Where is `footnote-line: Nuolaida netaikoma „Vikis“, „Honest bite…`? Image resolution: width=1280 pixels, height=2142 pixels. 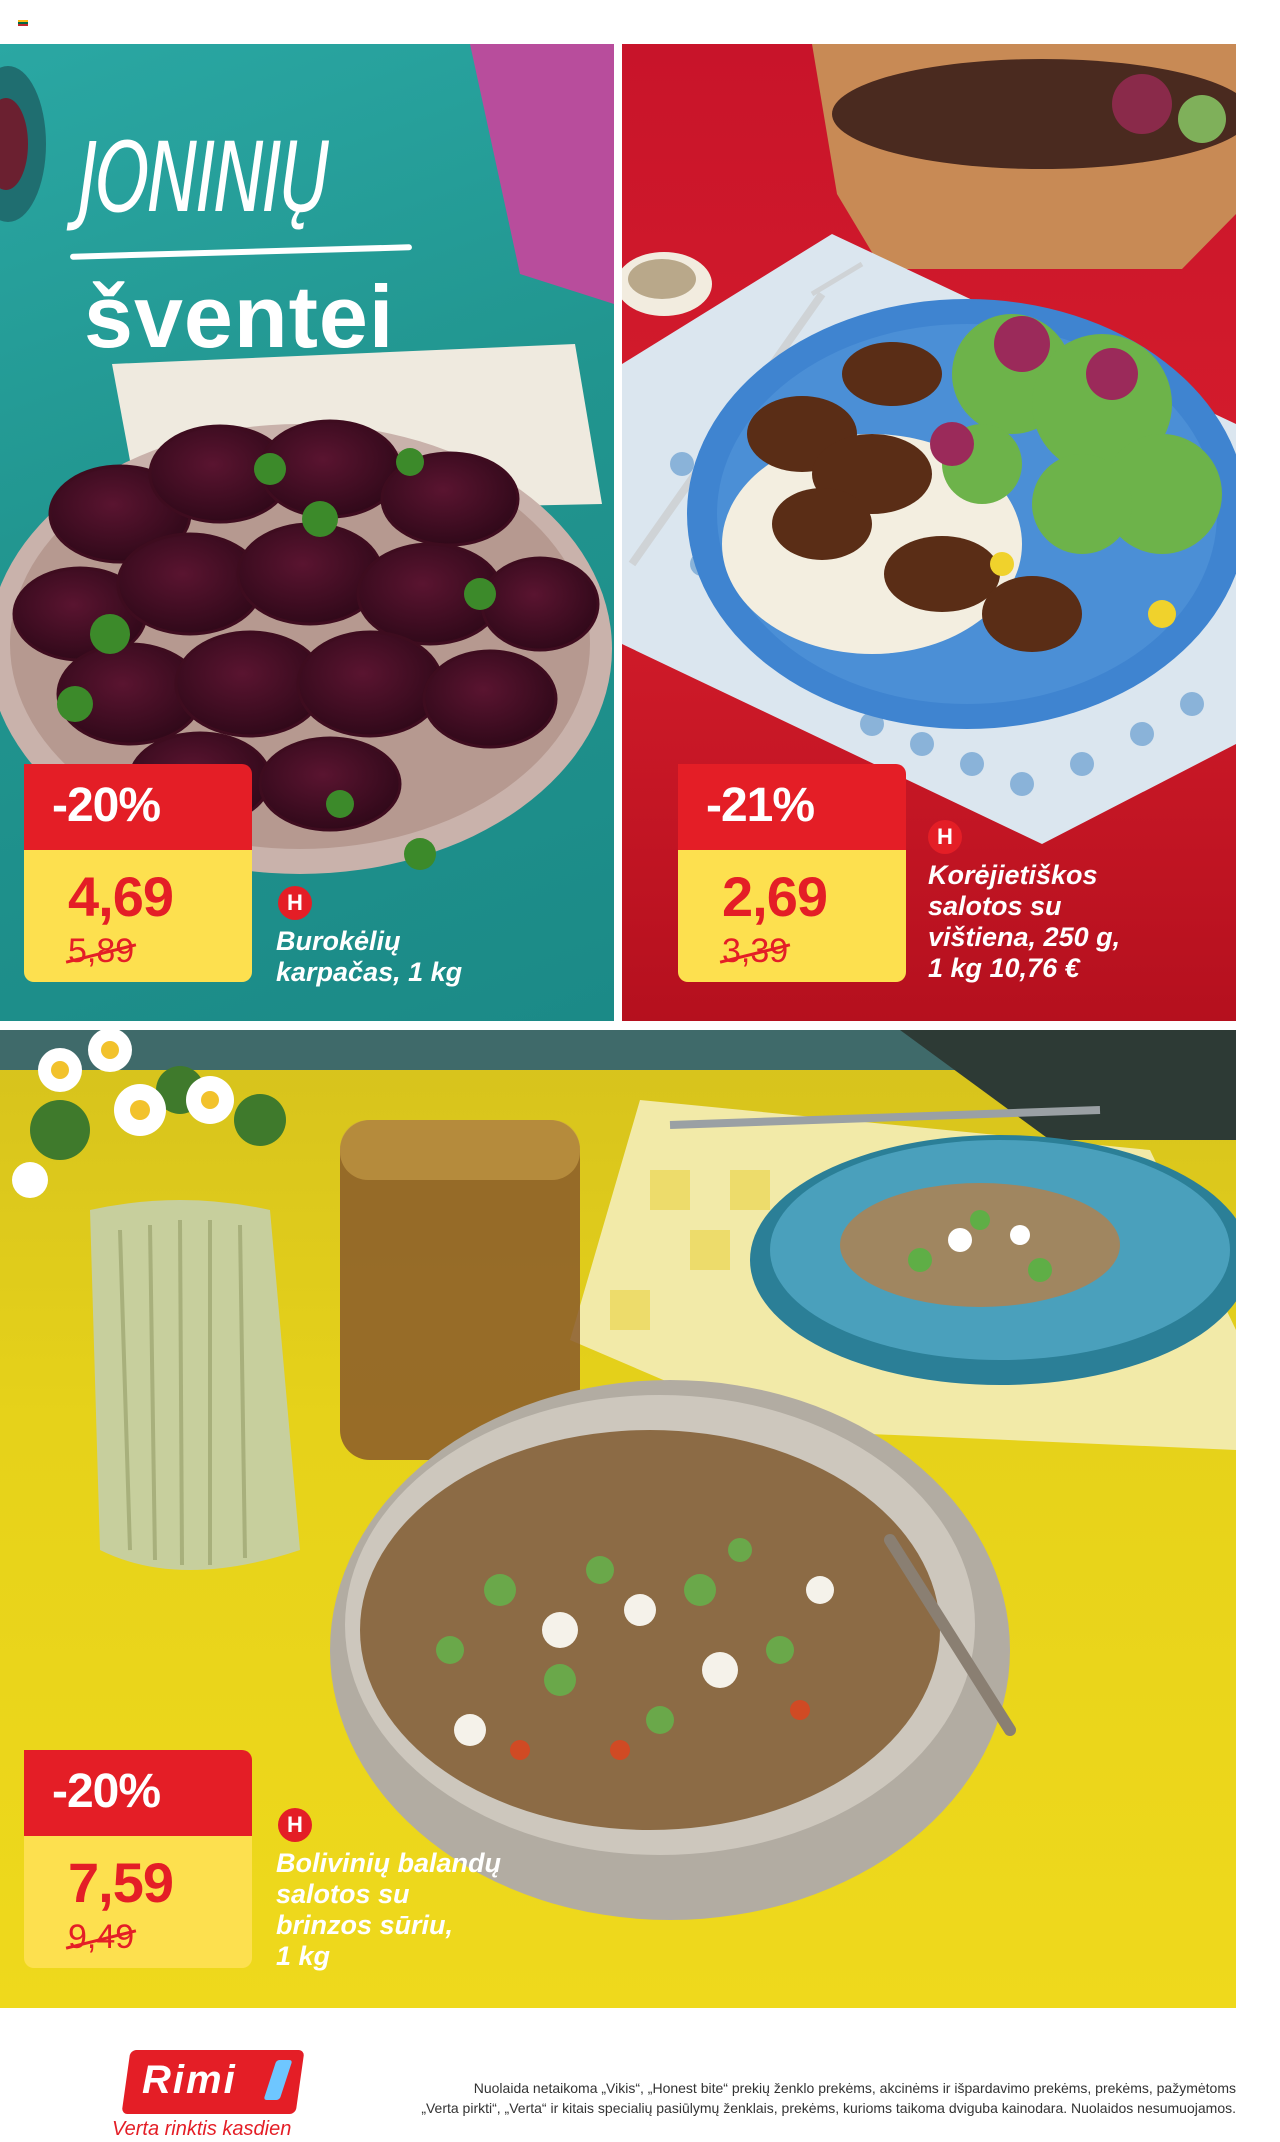 footnote-line: Nuolaida netaikoma „Vikis“, „Honest bite… is located at coordinates (854, 2088).